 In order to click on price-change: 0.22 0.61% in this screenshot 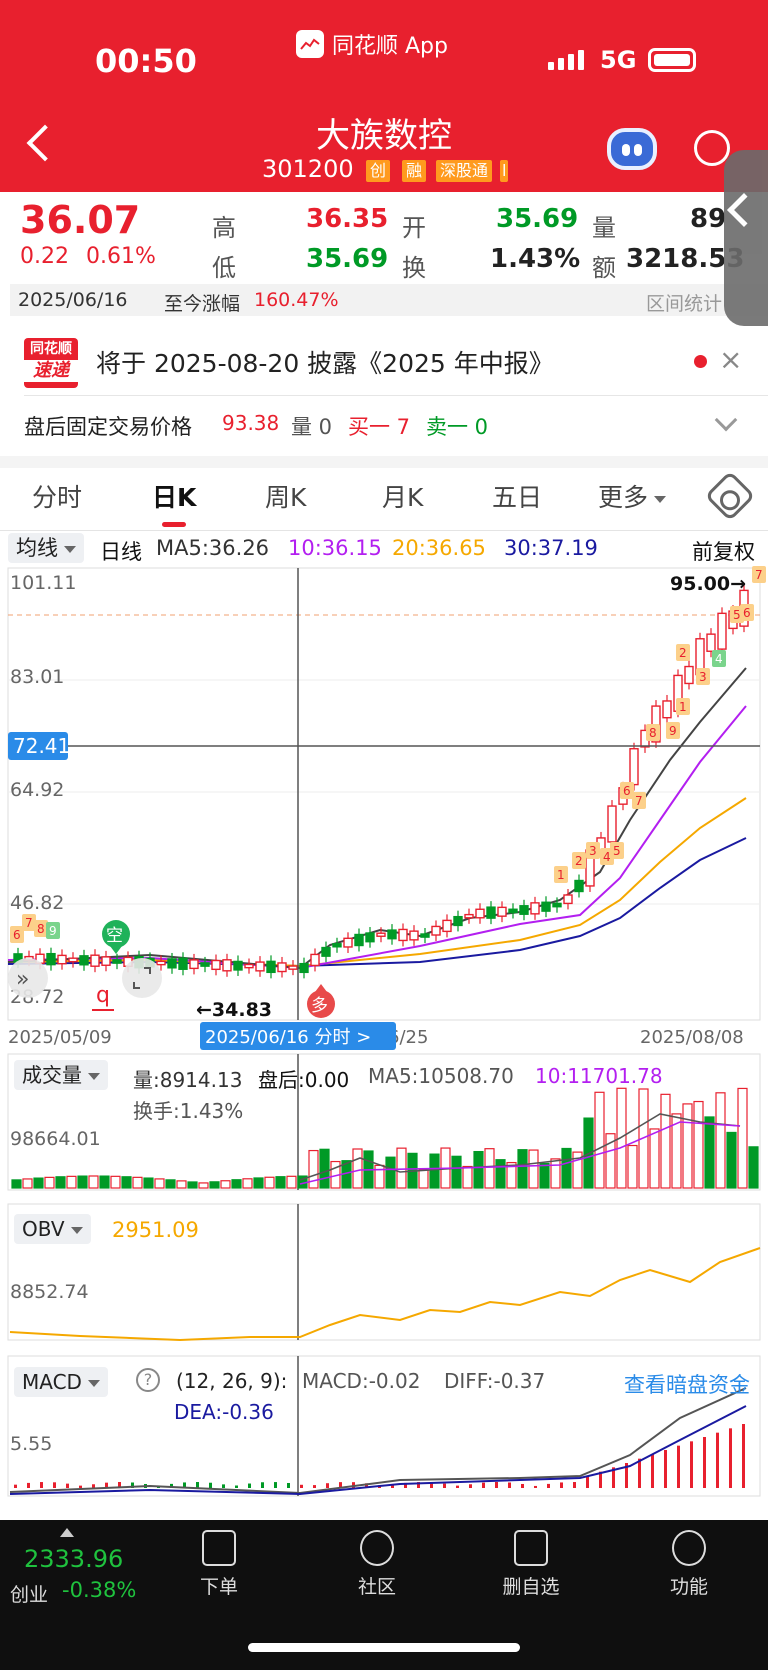, I will do `click(88, 256)`.